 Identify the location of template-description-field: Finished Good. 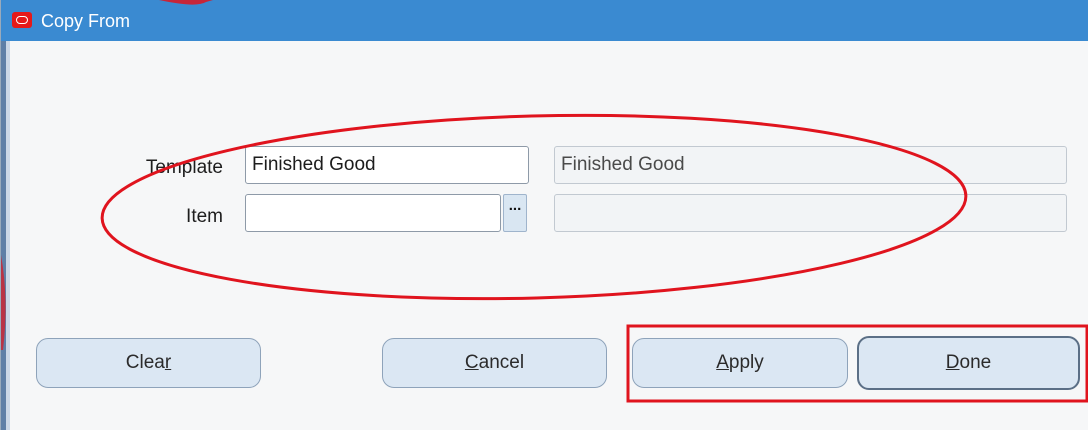
(810, 165).